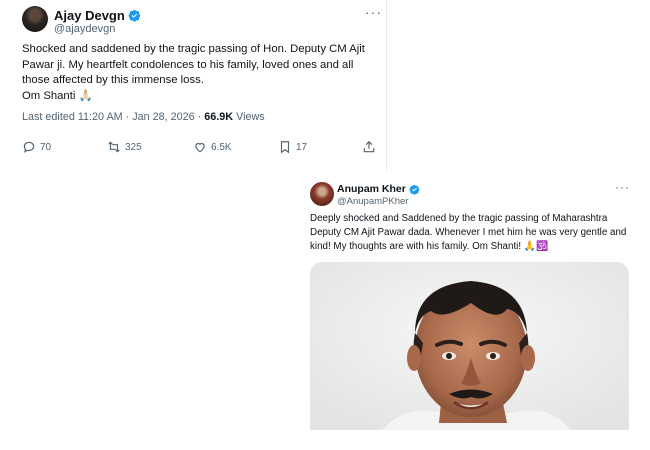  I want to click on repost-count: 325, so click(133, 147).